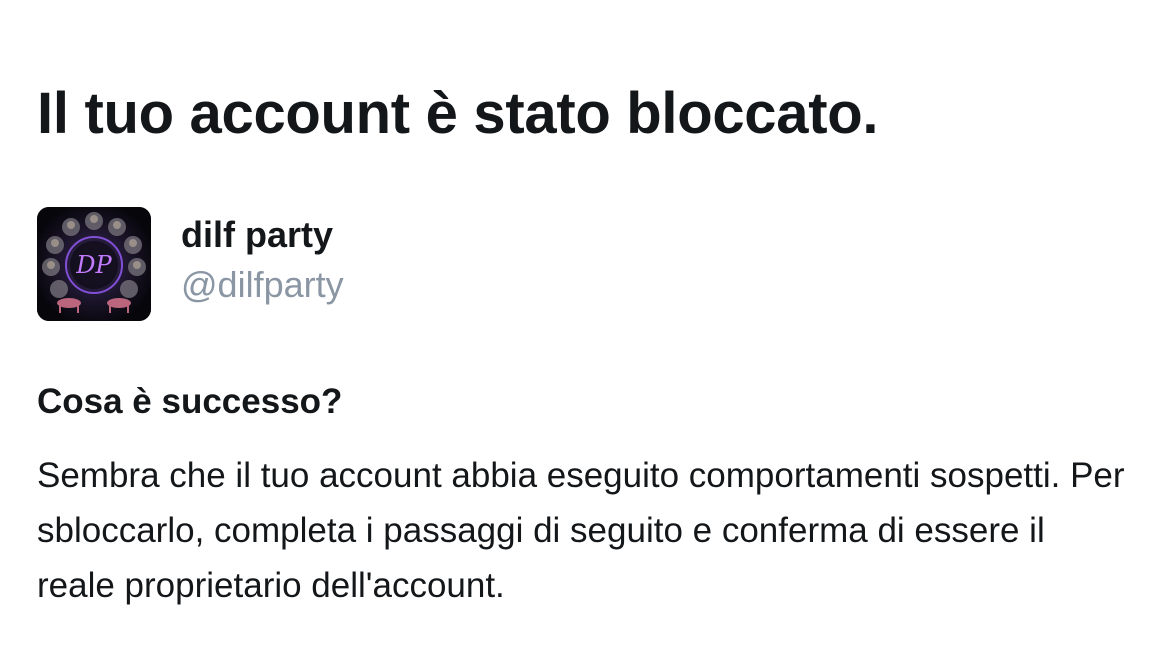  Describe the element at coordinates (190, 401) in the screenshot. I see `what-happened-heading: Cosa è successo?` at that location.